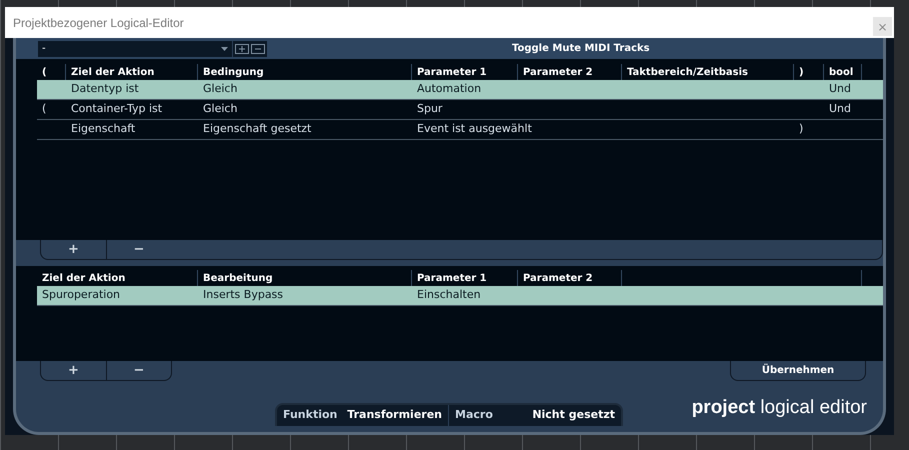 This screenshot has width=909, height=450. Describe the element at coordinates (449, 295) in the screenshot. I see `table-cell: Einschalten` at that location.